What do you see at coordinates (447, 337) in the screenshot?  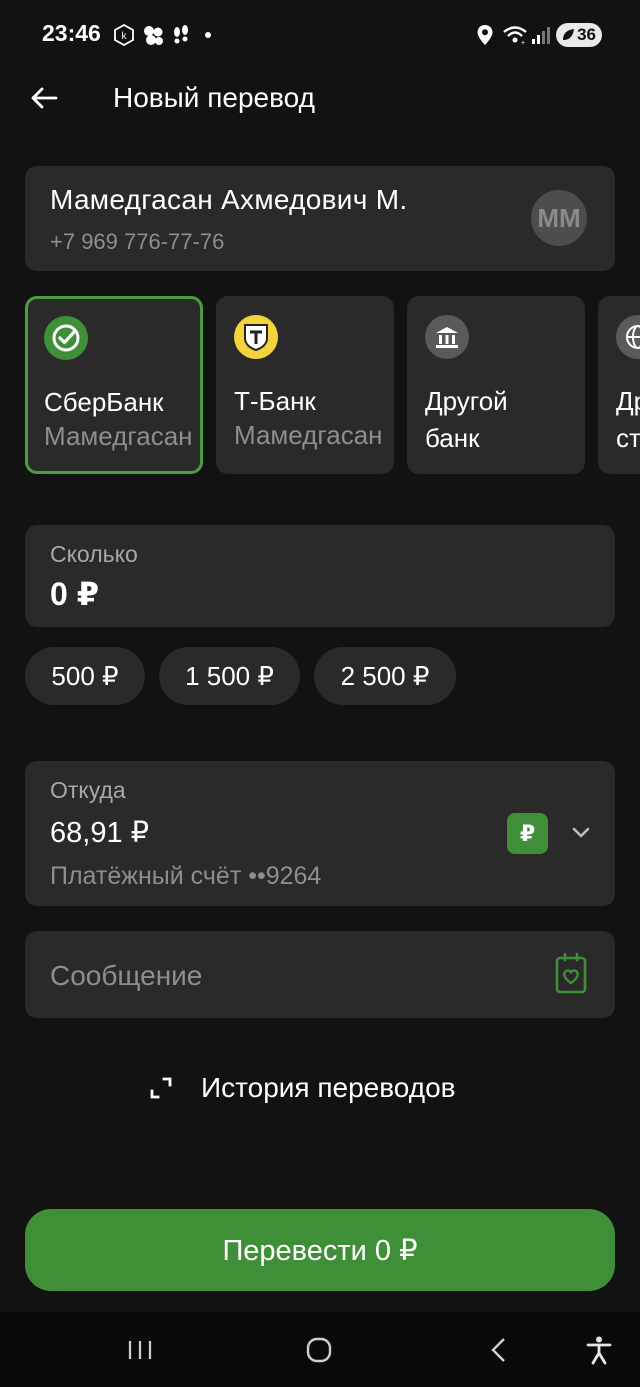 I see `bank-building-icon` at bounding box center [447, 337].